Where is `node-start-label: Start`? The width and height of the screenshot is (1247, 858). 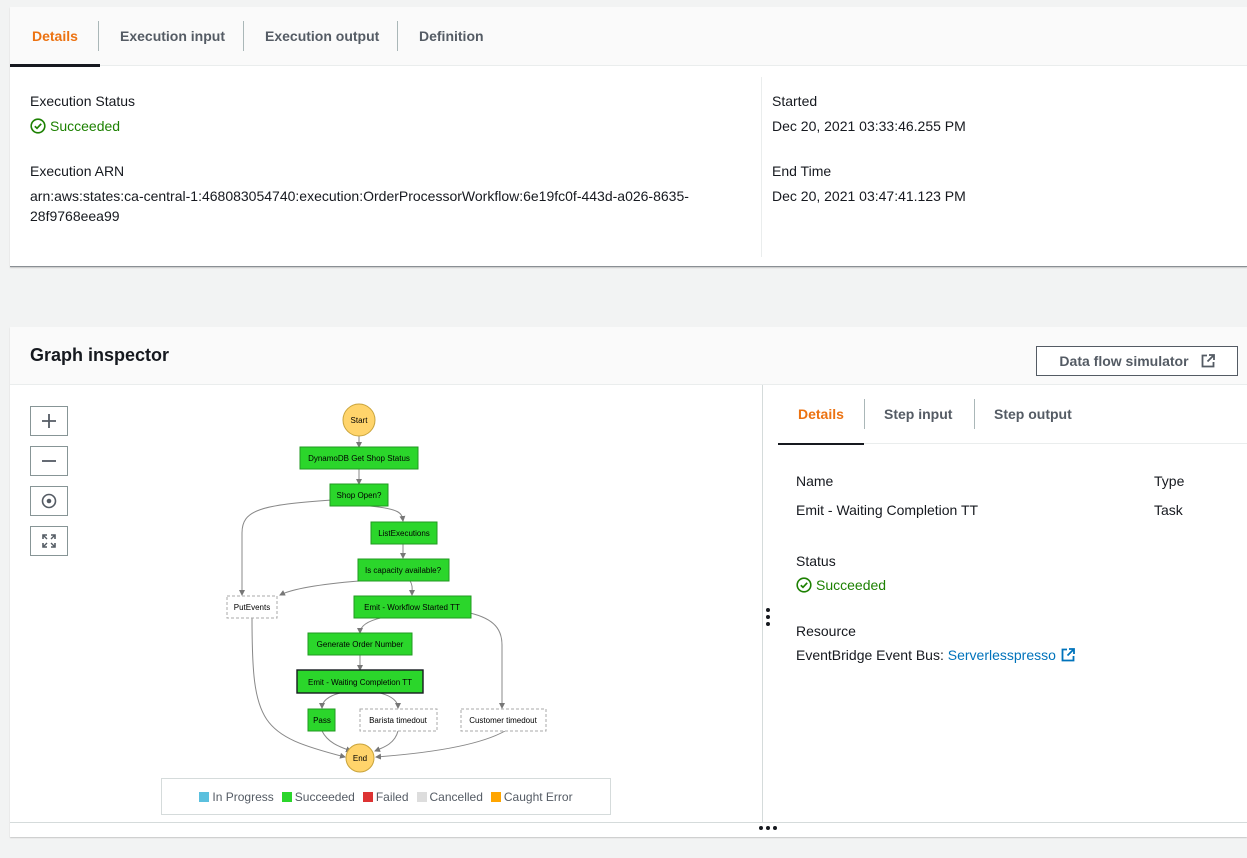 node-start-label: Start is located at coordinates (360, 420).